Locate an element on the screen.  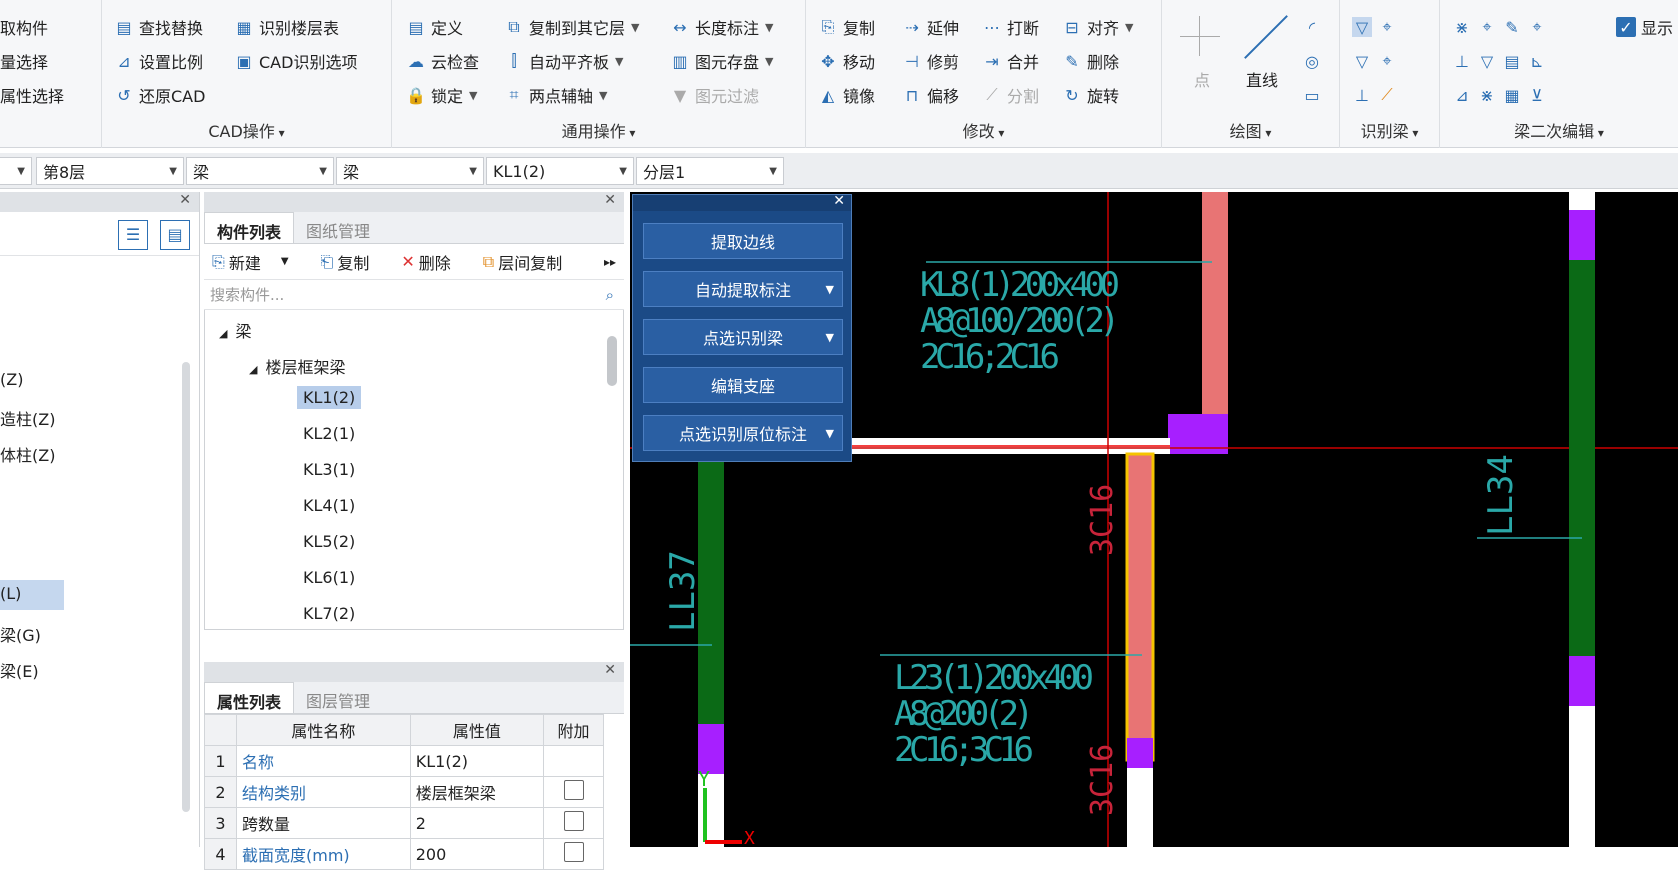
group-title-common: 通用操作 is located at coordinates (598, 130).